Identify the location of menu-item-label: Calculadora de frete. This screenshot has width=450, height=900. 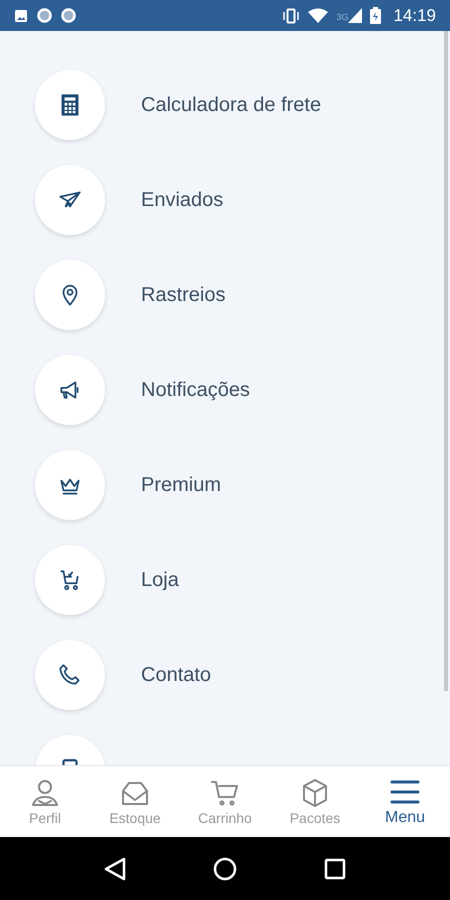
(231, 105).